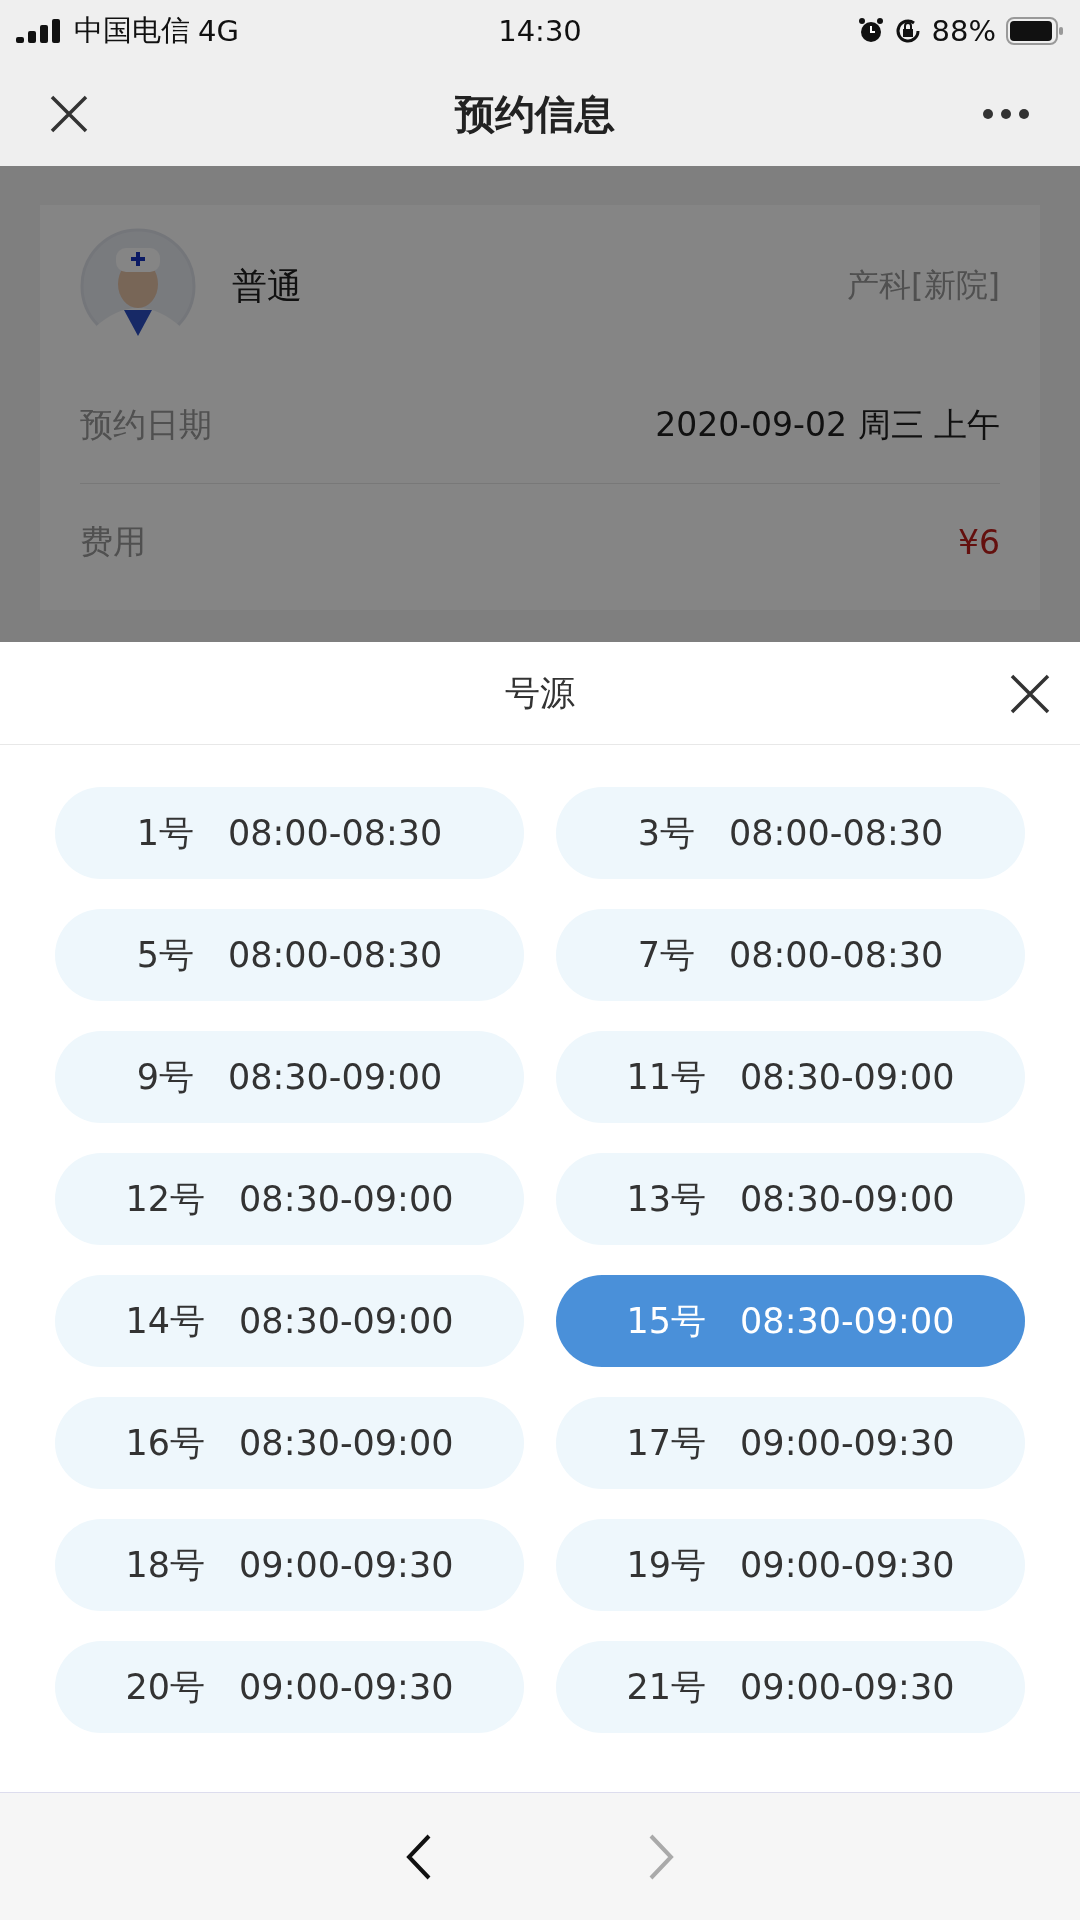 The image size is (1080, 1920). Describe the element at coordinates (979, 542) in the screenshot. I see `price-value: ¥6` at that location.